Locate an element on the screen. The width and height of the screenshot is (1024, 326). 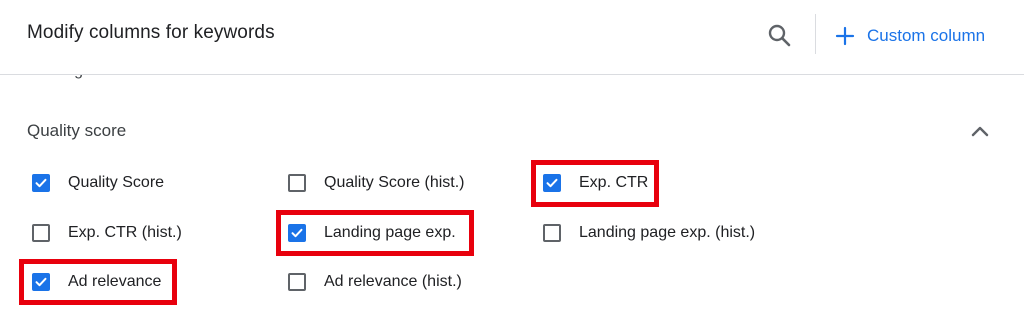
search-icon is located at coordinates (779, 35).